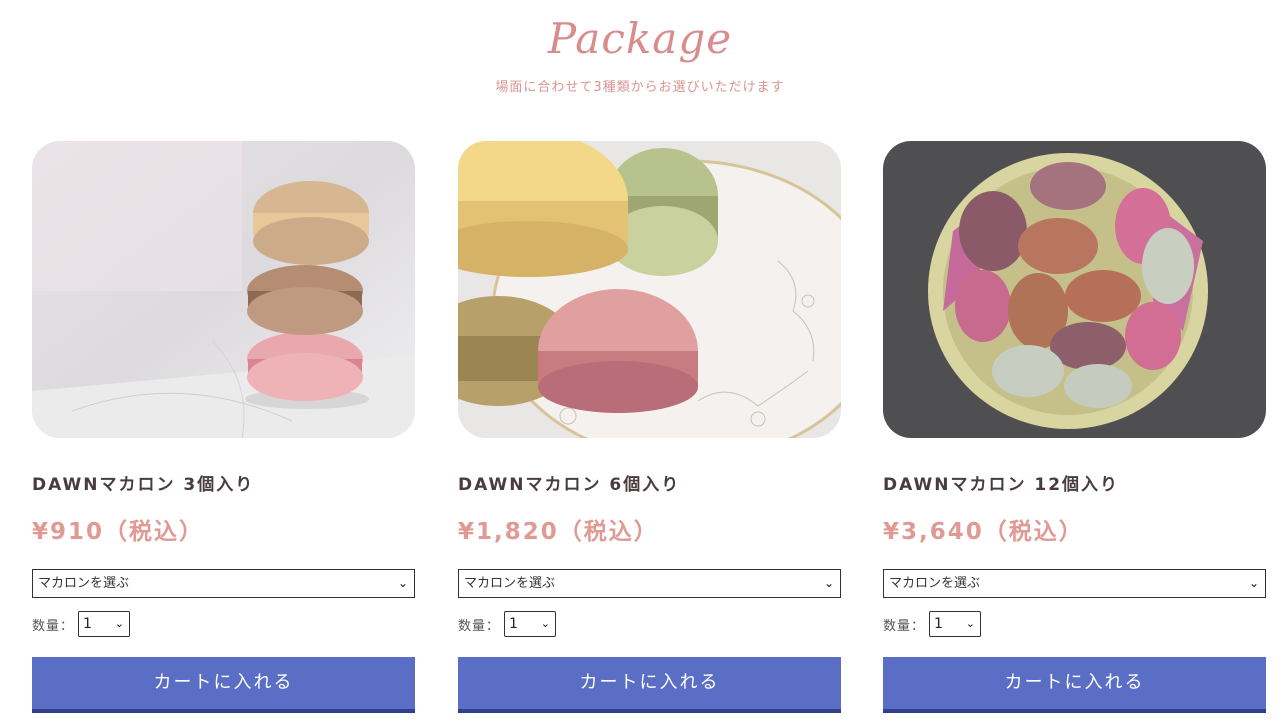 Image resolution: width=1280 pixels, height=720 pixels. What do you see at coordinates (640, 87) in the screenshot?
I see `section-subtitle: 場面に合わせて3種類からお選びいただけます` at bounding box center [640, 87].